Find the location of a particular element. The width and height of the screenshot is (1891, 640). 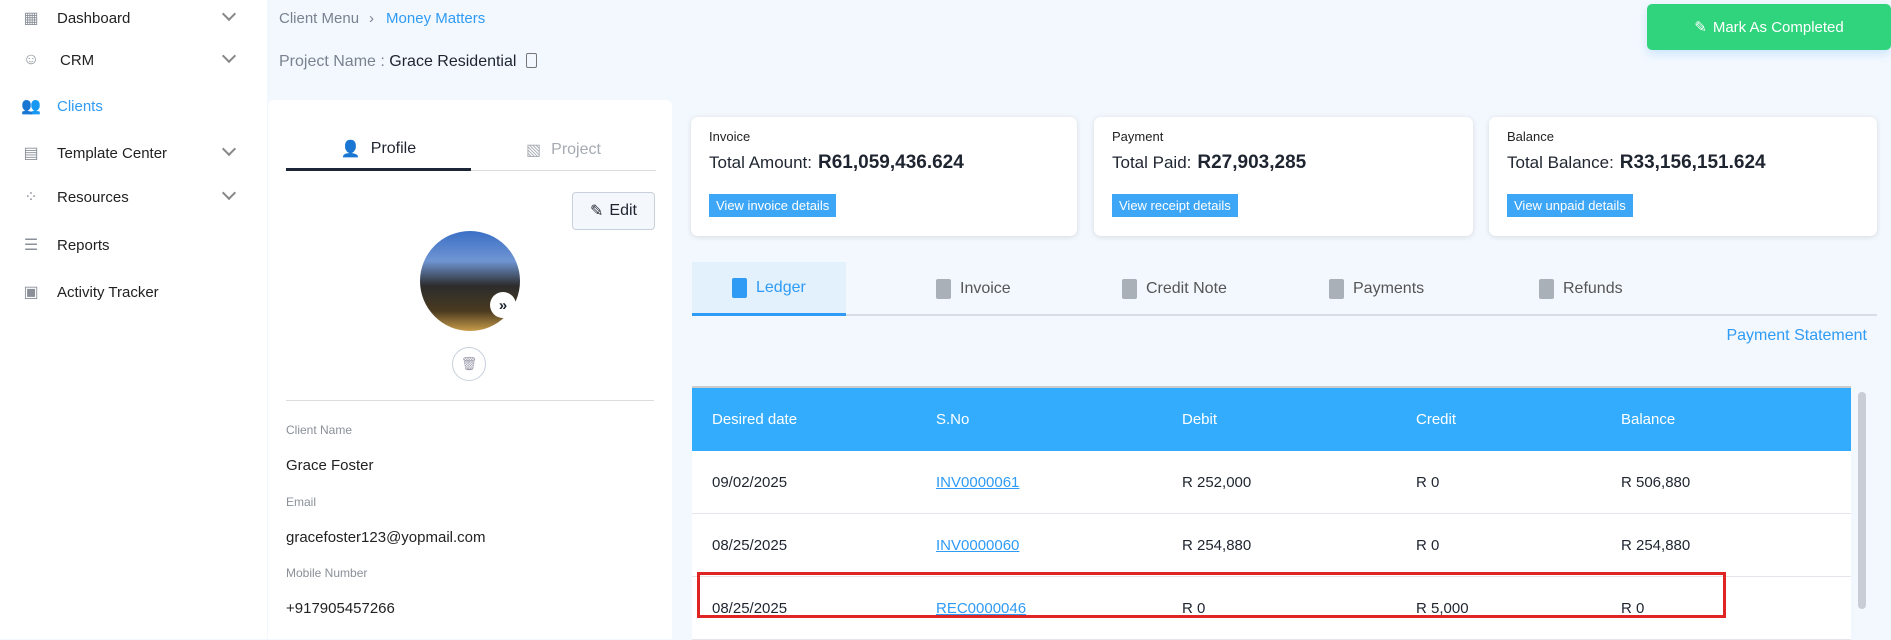

highlight-box is located at coordinates (1211, 595).